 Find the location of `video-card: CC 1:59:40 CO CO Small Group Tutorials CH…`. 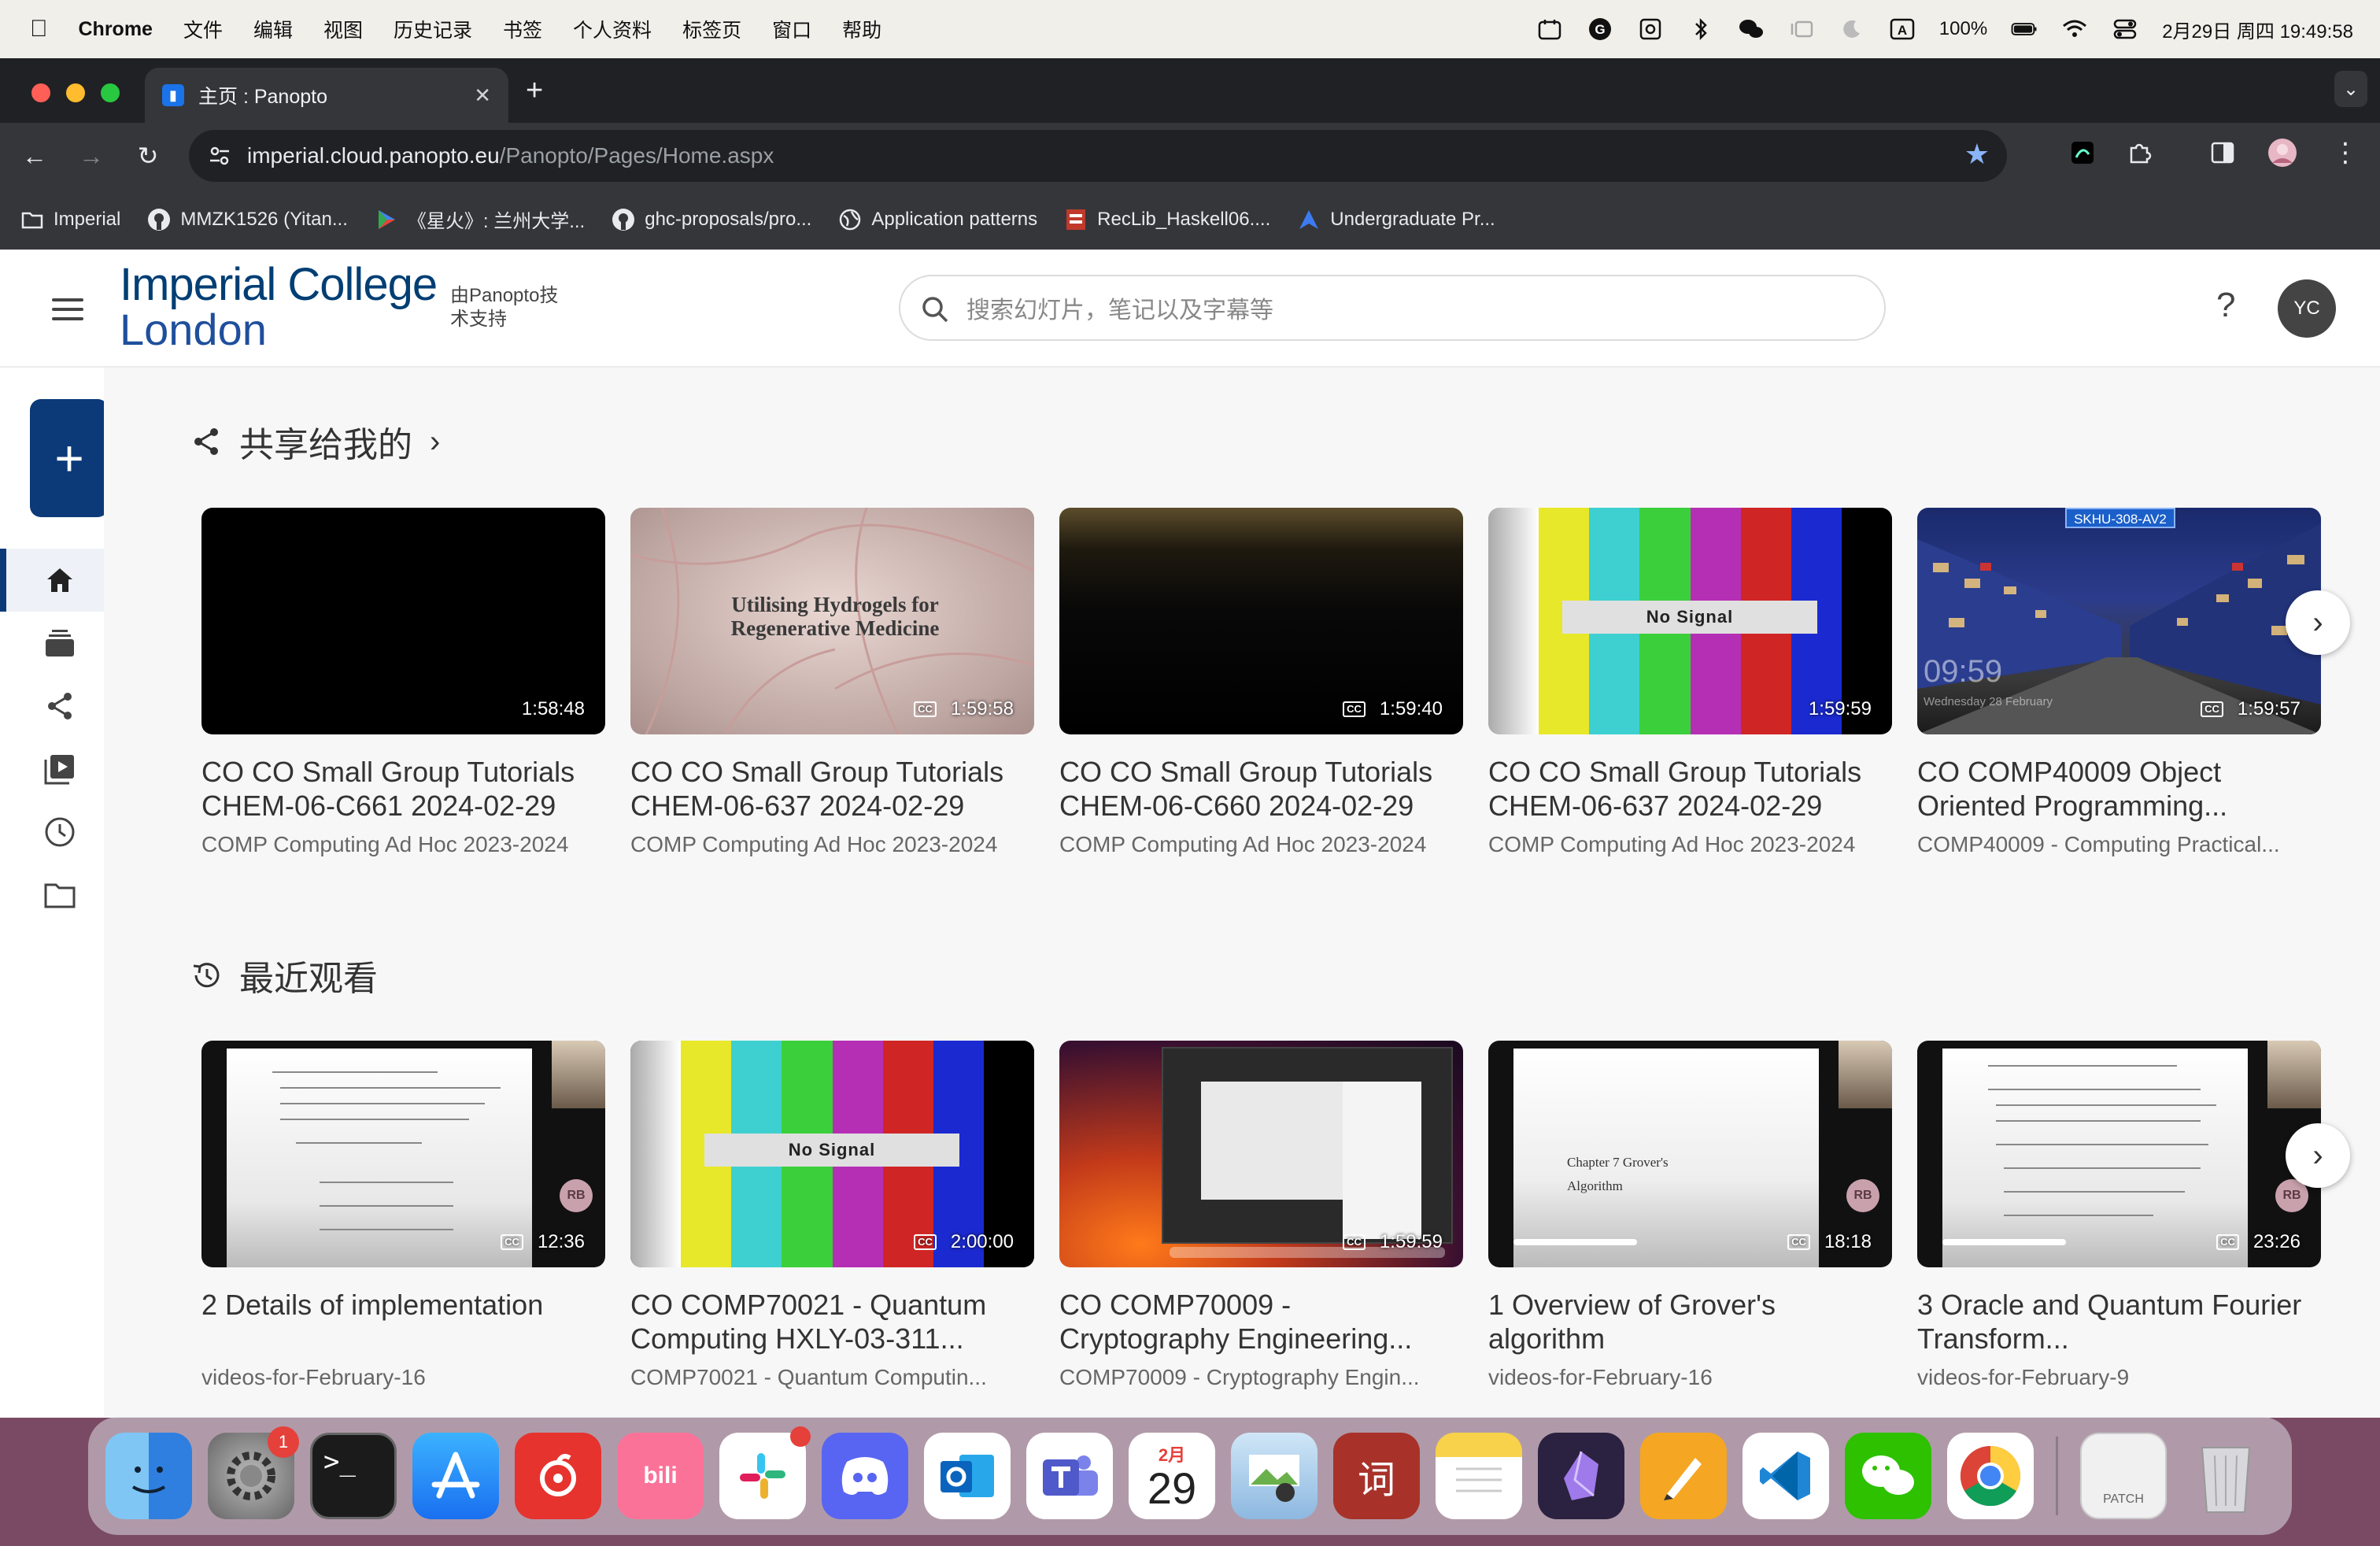

video-card: CC 1:59:40 CO CO Small Group Tutorials CH… is located at coordinates (1261, 682).